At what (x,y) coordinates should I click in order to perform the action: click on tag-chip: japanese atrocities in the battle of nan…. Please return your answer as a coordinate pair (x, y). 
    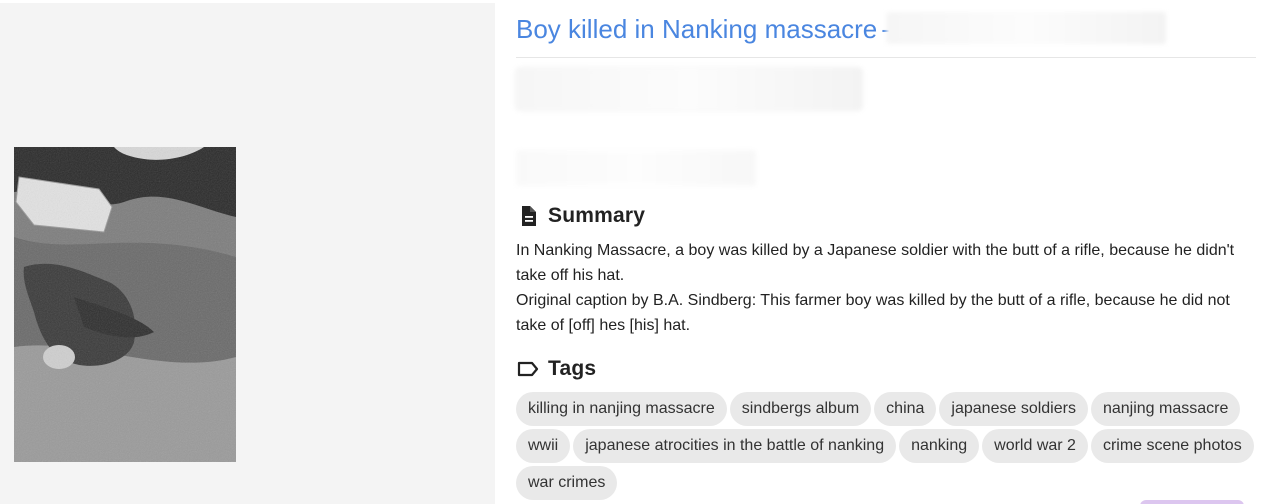
    Looking at the image, I should click on (735, 446).